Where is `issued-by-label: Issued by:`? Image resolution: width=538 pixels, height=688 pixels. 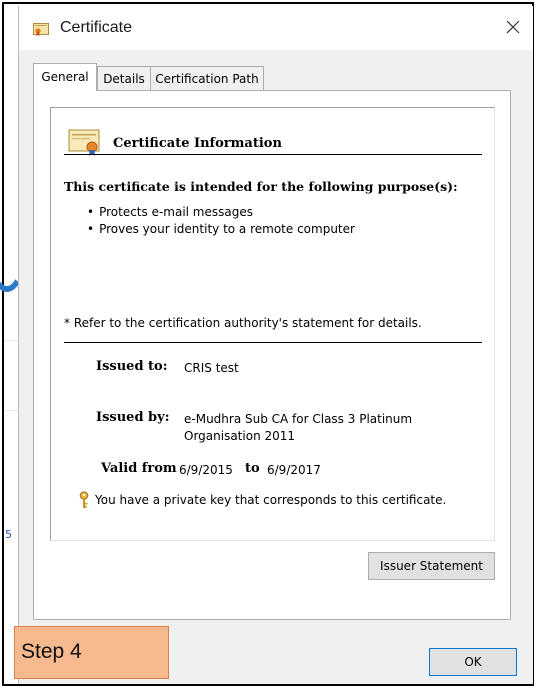
issued-by-label: Issued by: is located at coordinates (133, 417).